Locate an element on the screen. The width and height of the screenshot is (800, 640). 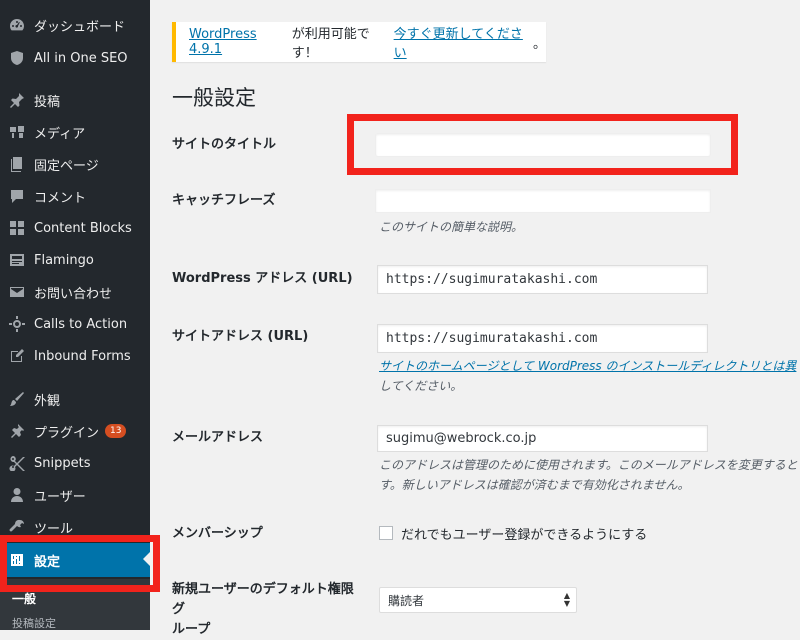
sidebar-item-media: メディア is located at coordinates (75, 132).